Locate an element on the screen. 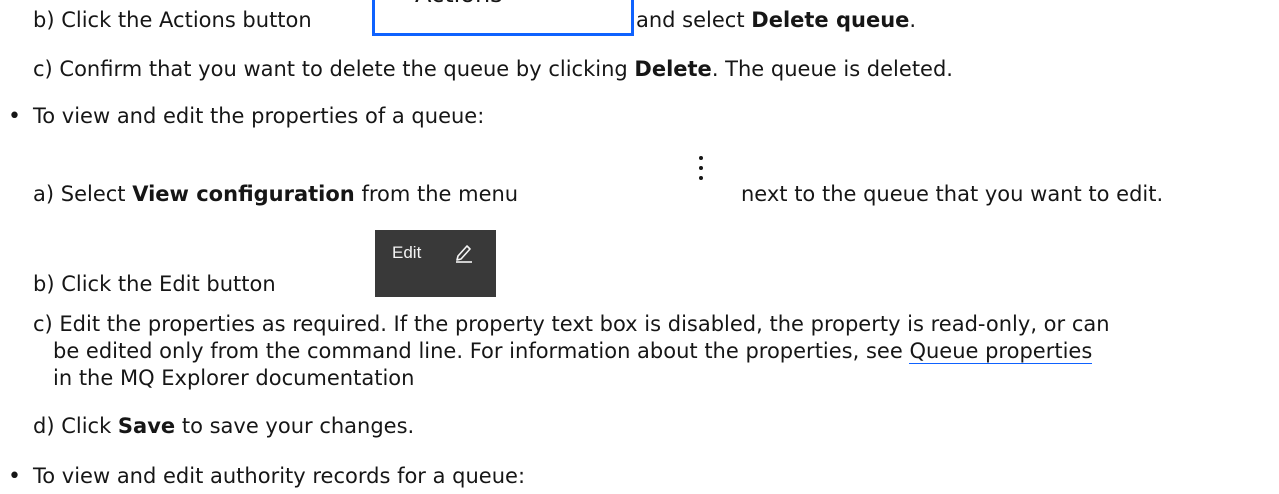 Image resolution: width=1279 pixels, height=494 pixels. actions-button: Actions ⌄ is located at coordinates (503, 18).